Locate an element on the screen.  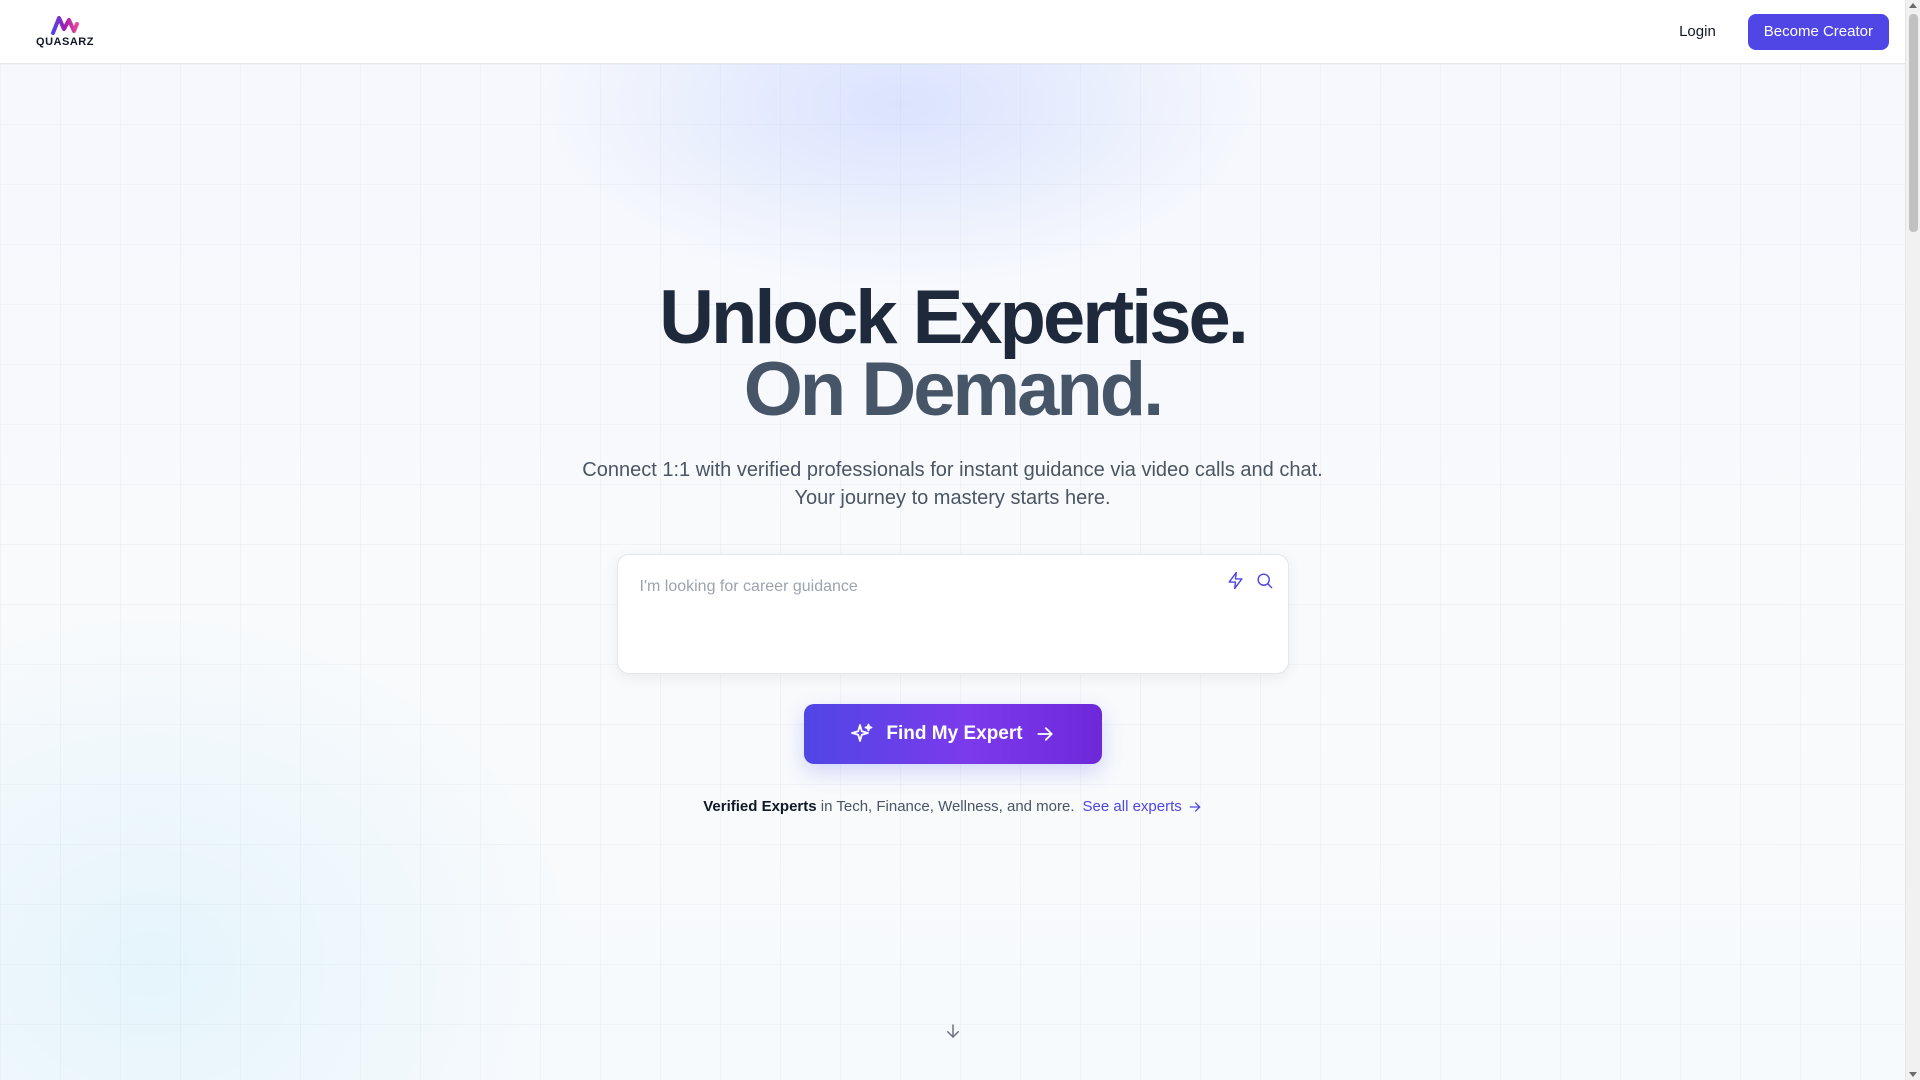
page-scrollbar is located at coordinates (1912, 540).